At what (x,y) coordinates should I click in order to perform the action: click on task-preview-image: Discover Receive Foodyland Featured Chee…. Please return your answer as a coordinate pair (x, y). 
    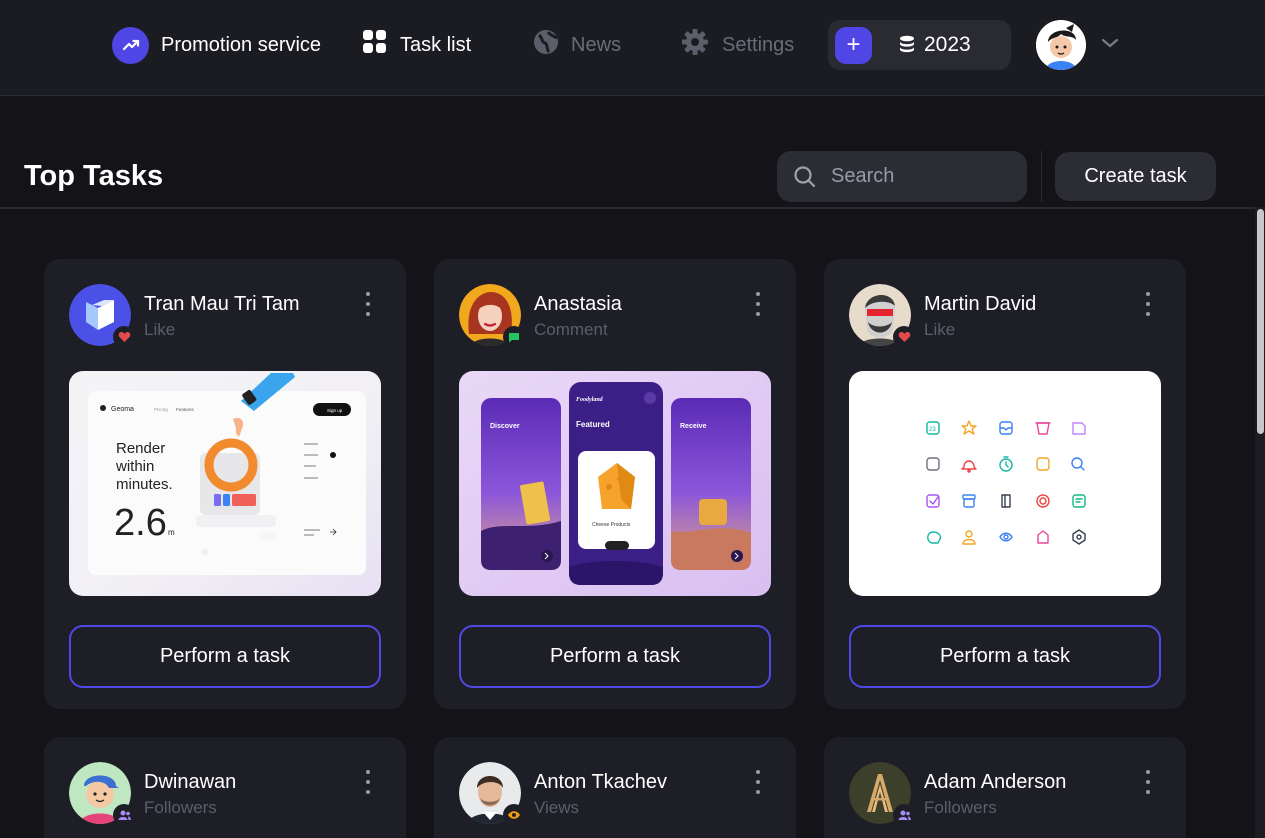
    Looking at the image, I should click on (615, 483).